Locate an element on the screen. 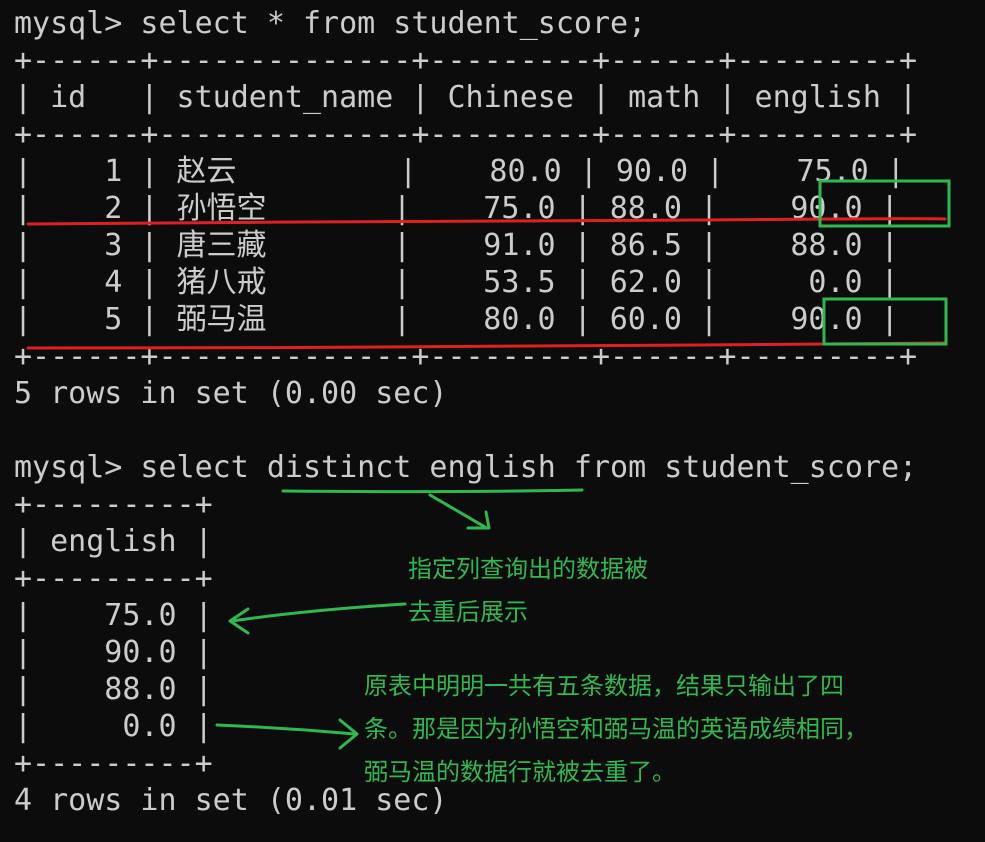 The height and width of the screenshot is (842, 985). green-underline-distinct is located at coordinates (432, 491).